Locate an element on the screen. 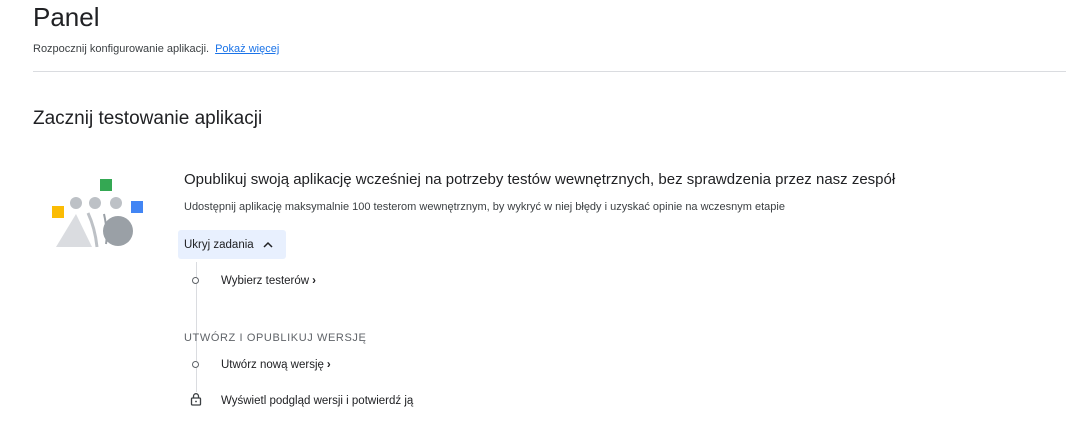 The image size is (1066, 429). green-square-shape is located at coordinates (106, 185).